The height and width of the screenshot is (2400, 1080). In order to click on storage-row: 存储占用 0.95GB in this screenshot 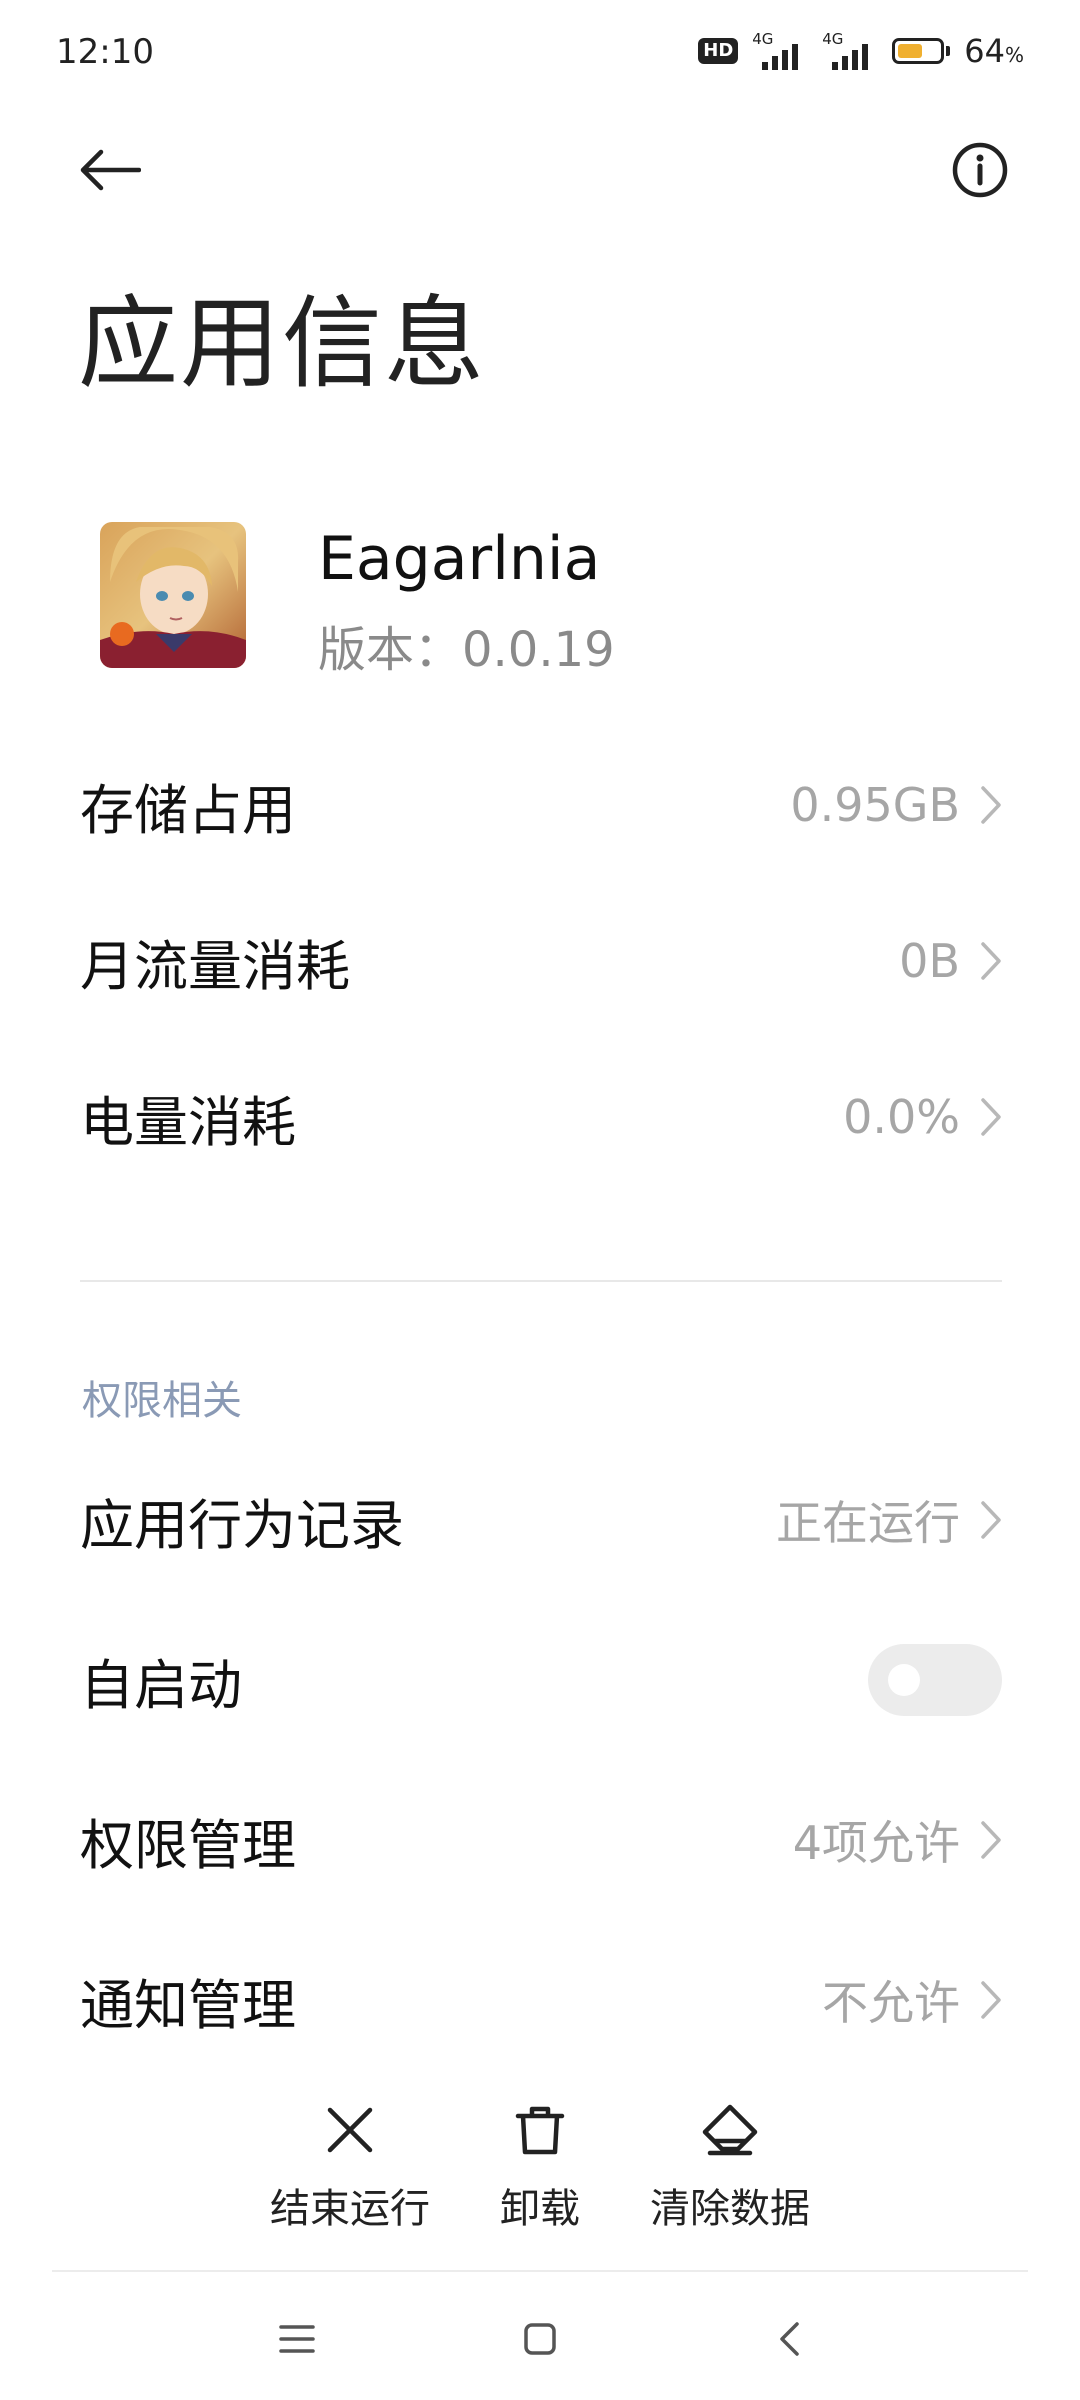, I will do `click(541, 805)`.